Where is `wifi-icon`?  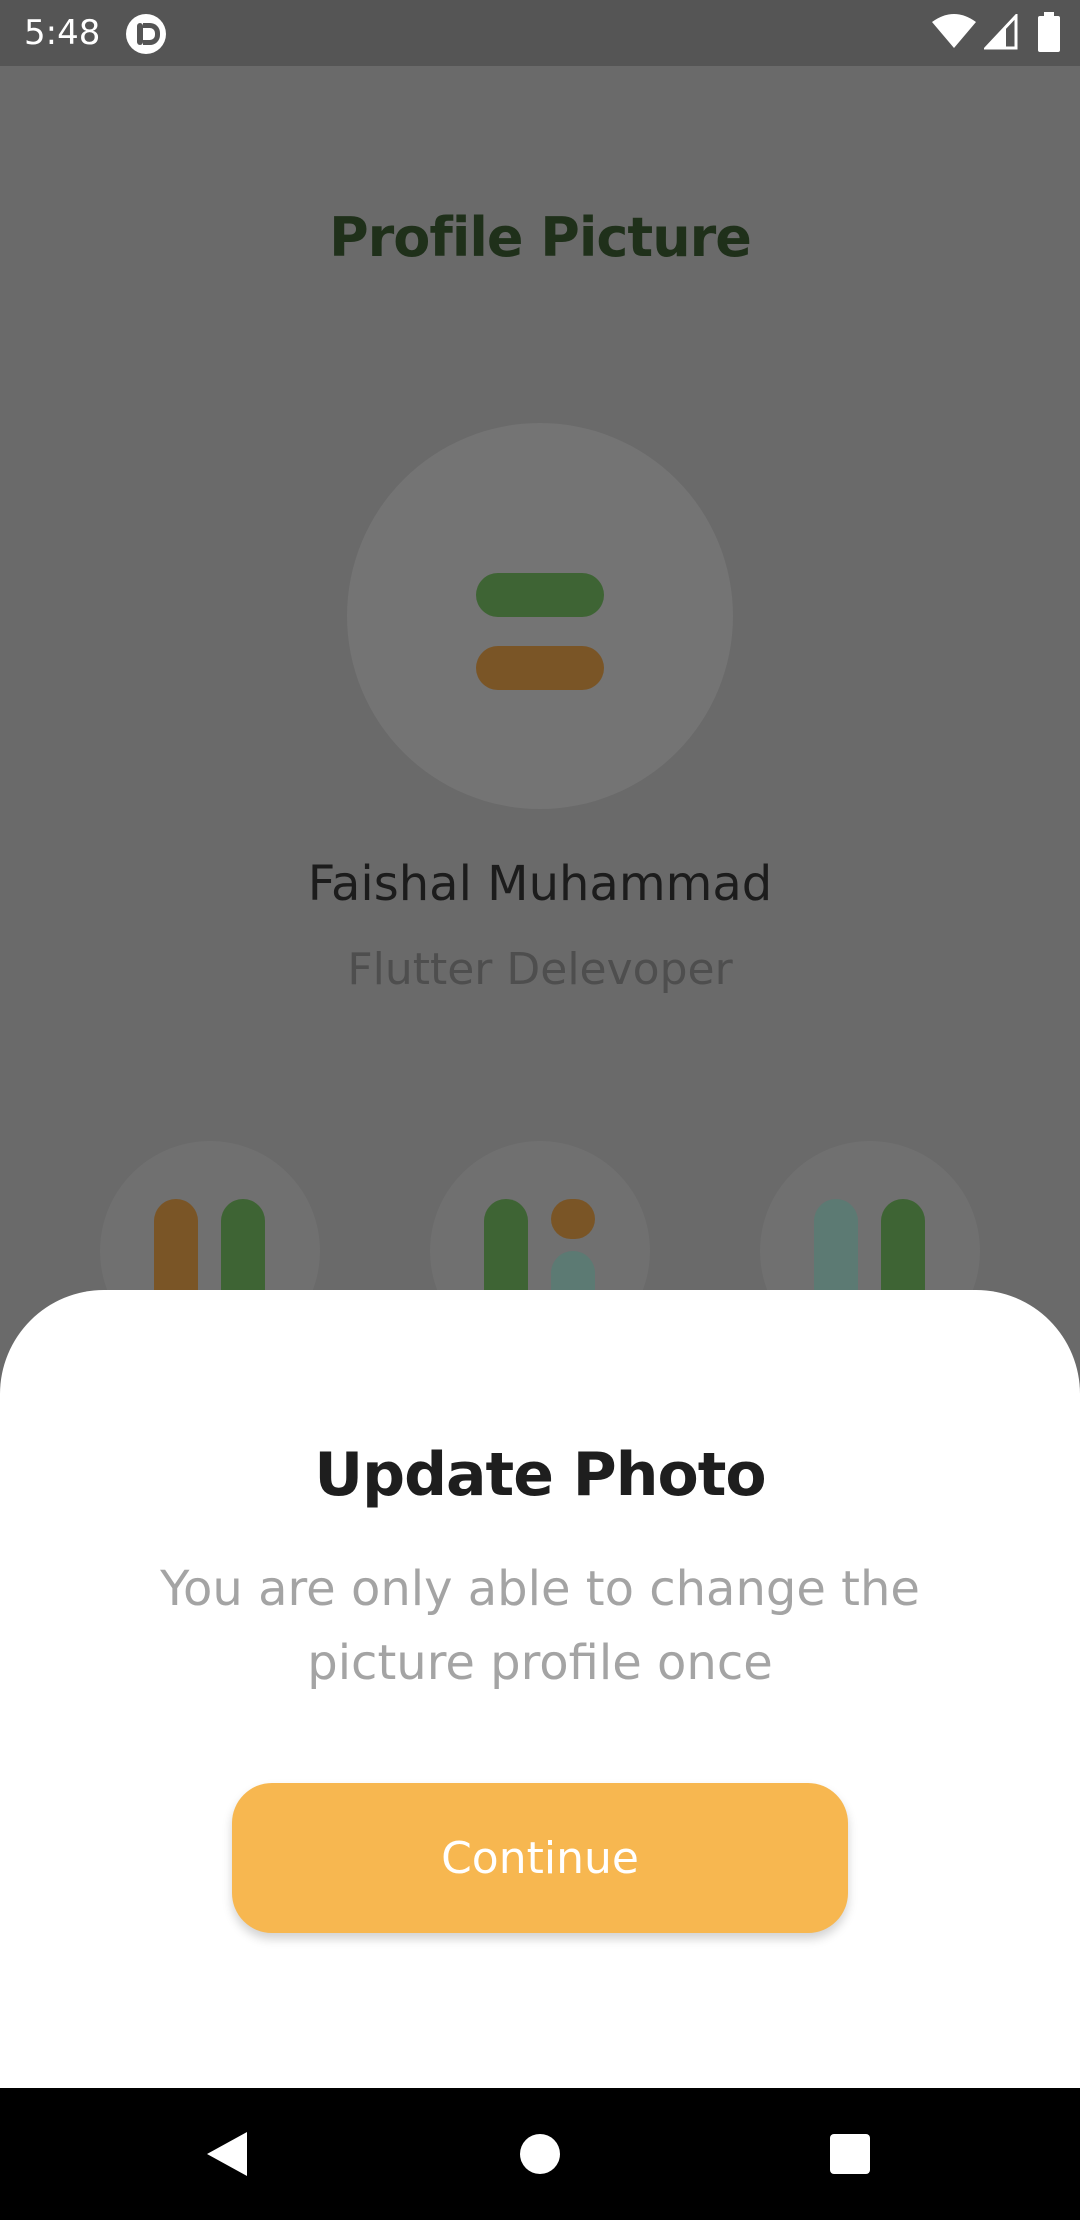 wifi-icon is located at coordinates (954, 31).